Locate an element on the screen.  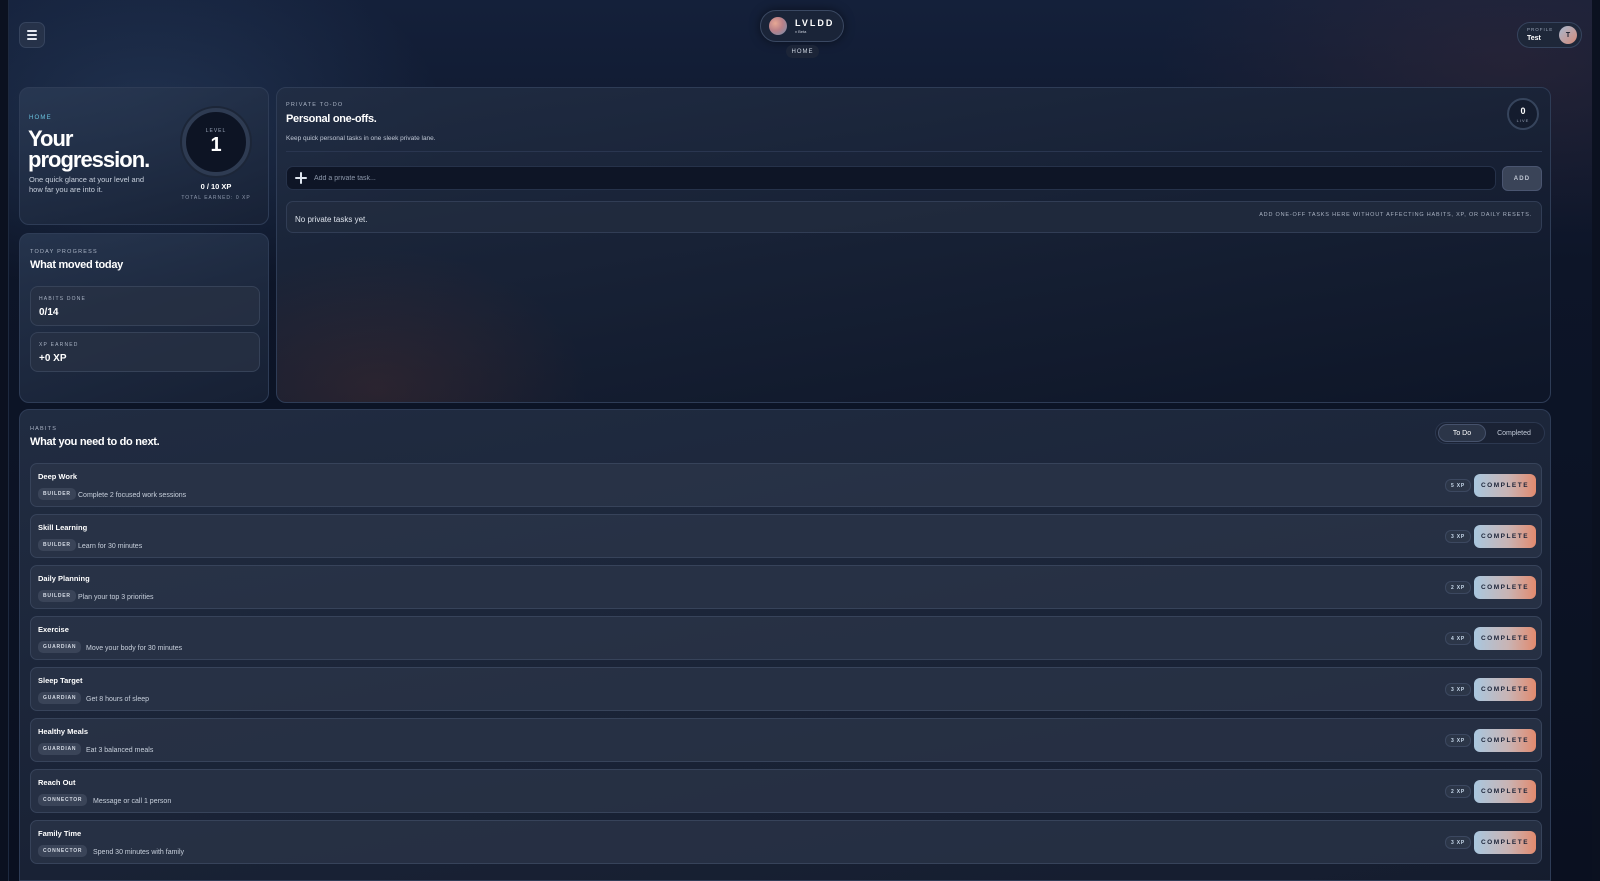
private-task-input is located at coordinates (889, 178).